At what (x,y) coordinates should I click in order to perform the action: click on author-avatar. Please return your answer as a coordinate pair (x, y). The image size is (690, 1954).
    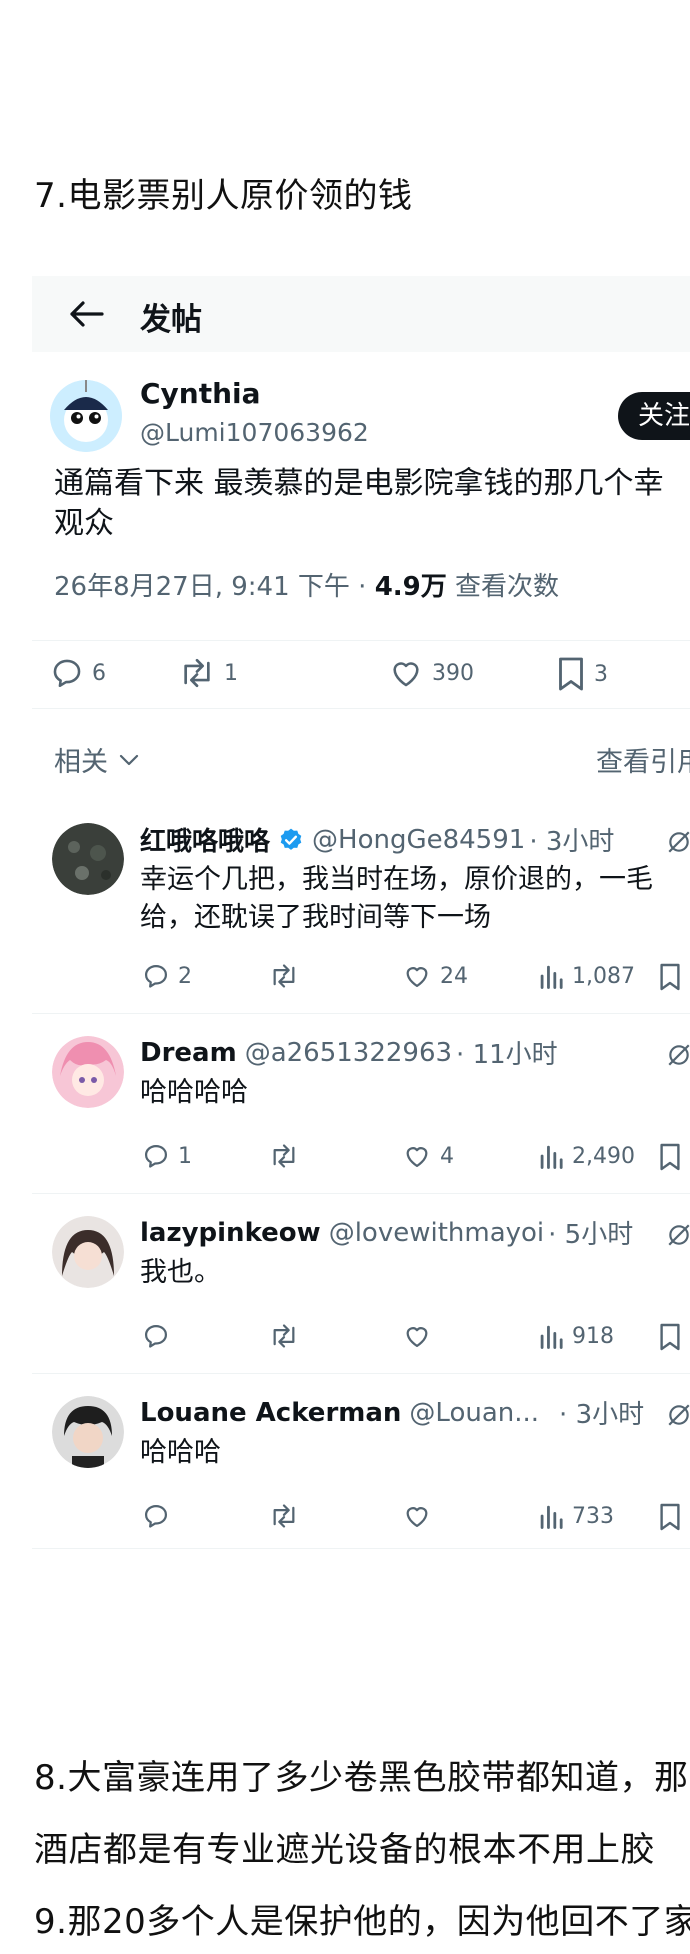
    Looking at the image, I should click on (86, 416).